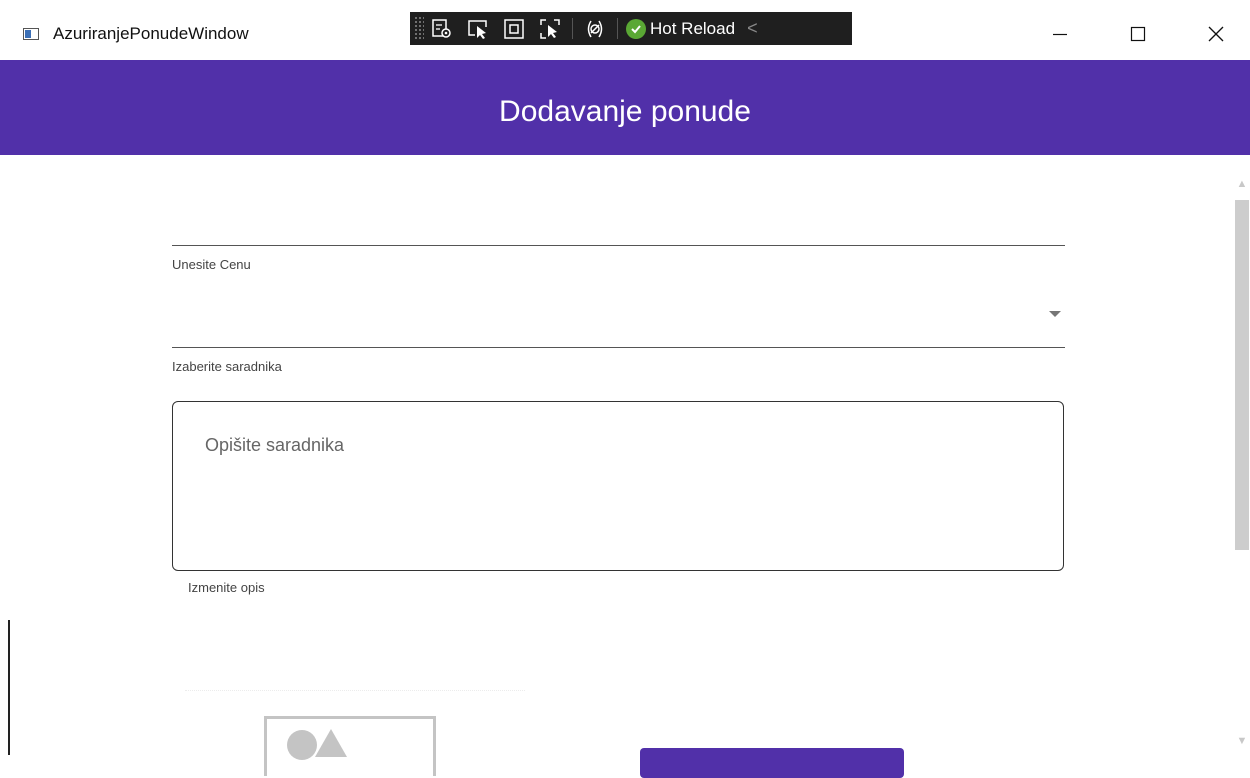 The height and width of the screenshot is (778, 1250). Describe the element at coordinates (772, 763) in the screenshot. I see `submit-button` at that location.